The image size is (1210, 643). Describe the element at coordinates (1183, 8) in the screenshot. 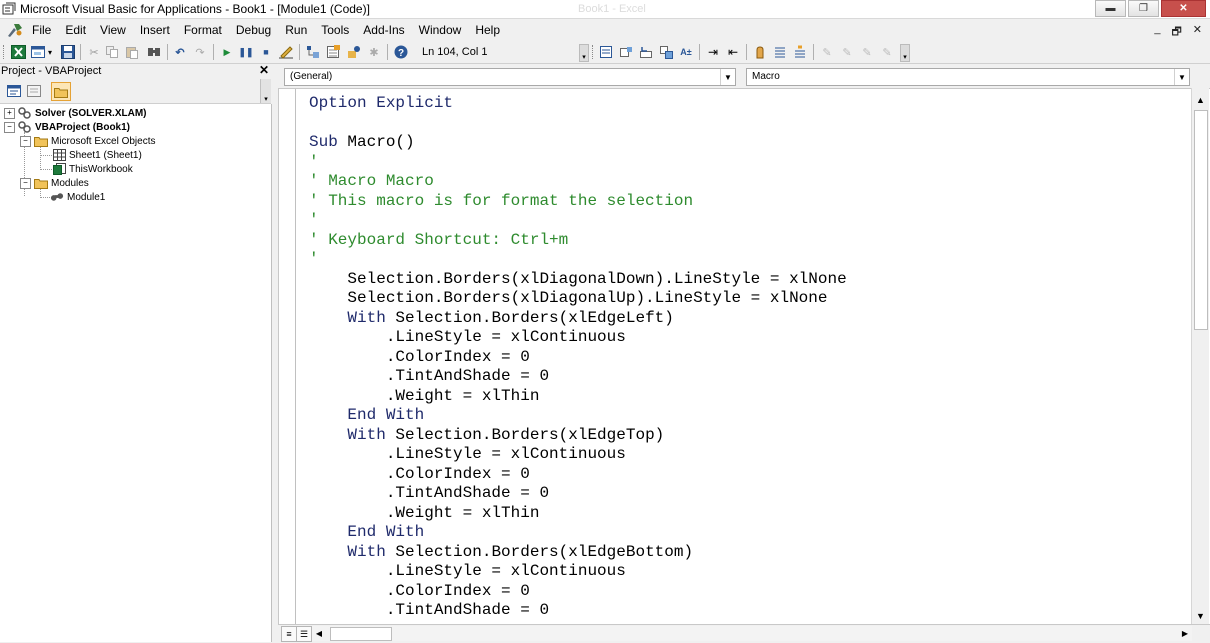

I see `close-button: ✕` at that location.